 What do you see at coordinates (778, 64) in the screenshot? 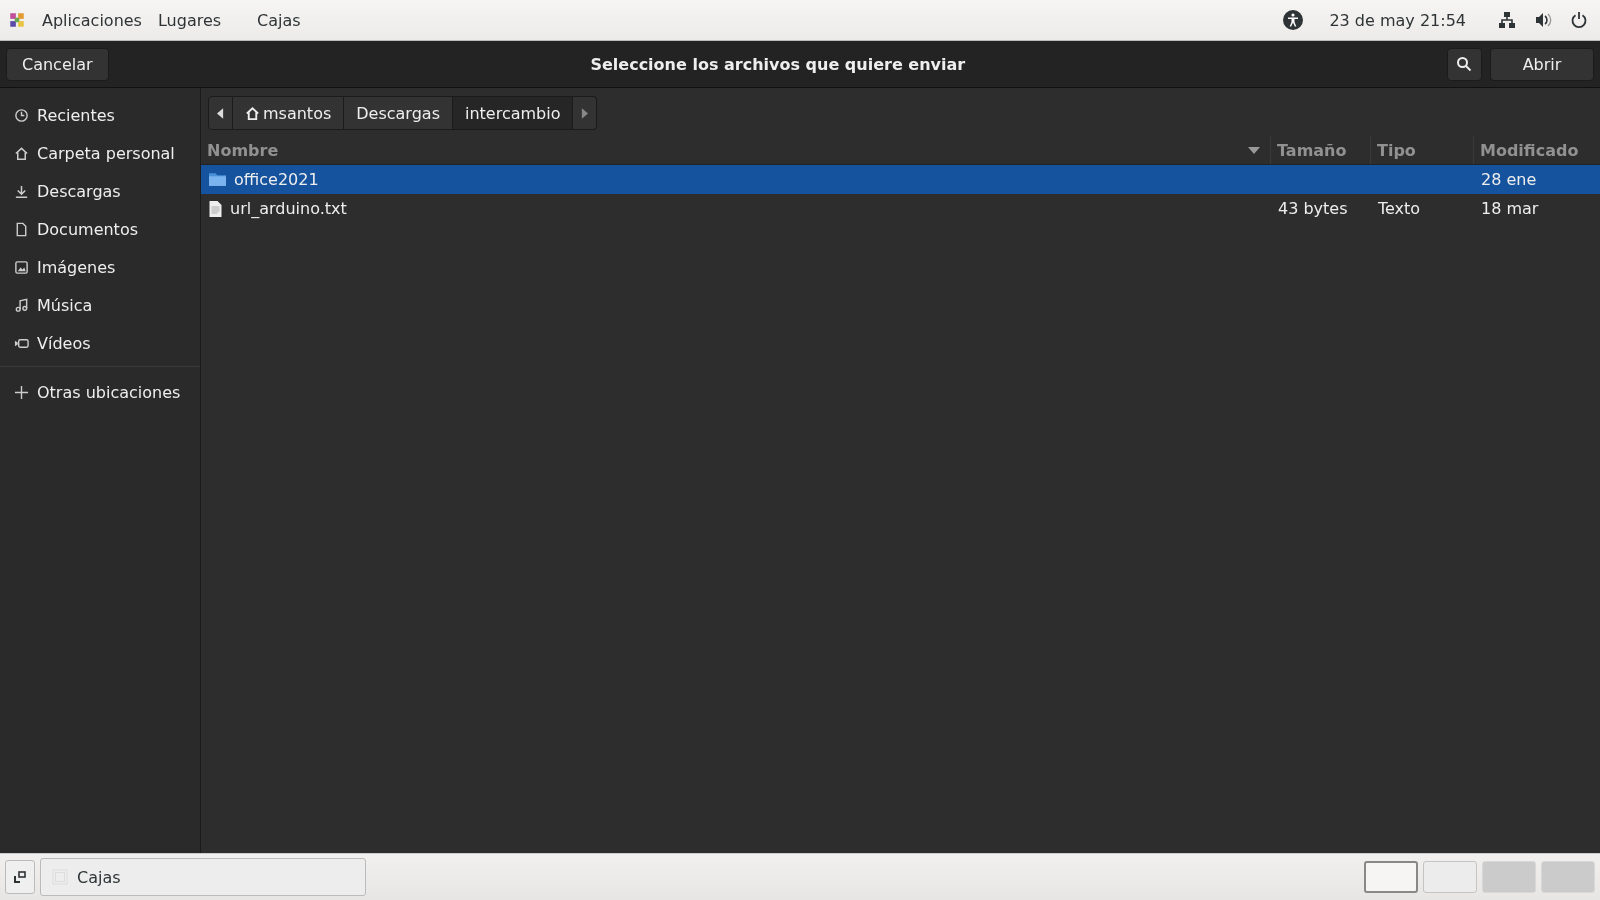
I see `dialog-title: Seleccione los archivos que quiere enviar` at bounding box center [778, 64].